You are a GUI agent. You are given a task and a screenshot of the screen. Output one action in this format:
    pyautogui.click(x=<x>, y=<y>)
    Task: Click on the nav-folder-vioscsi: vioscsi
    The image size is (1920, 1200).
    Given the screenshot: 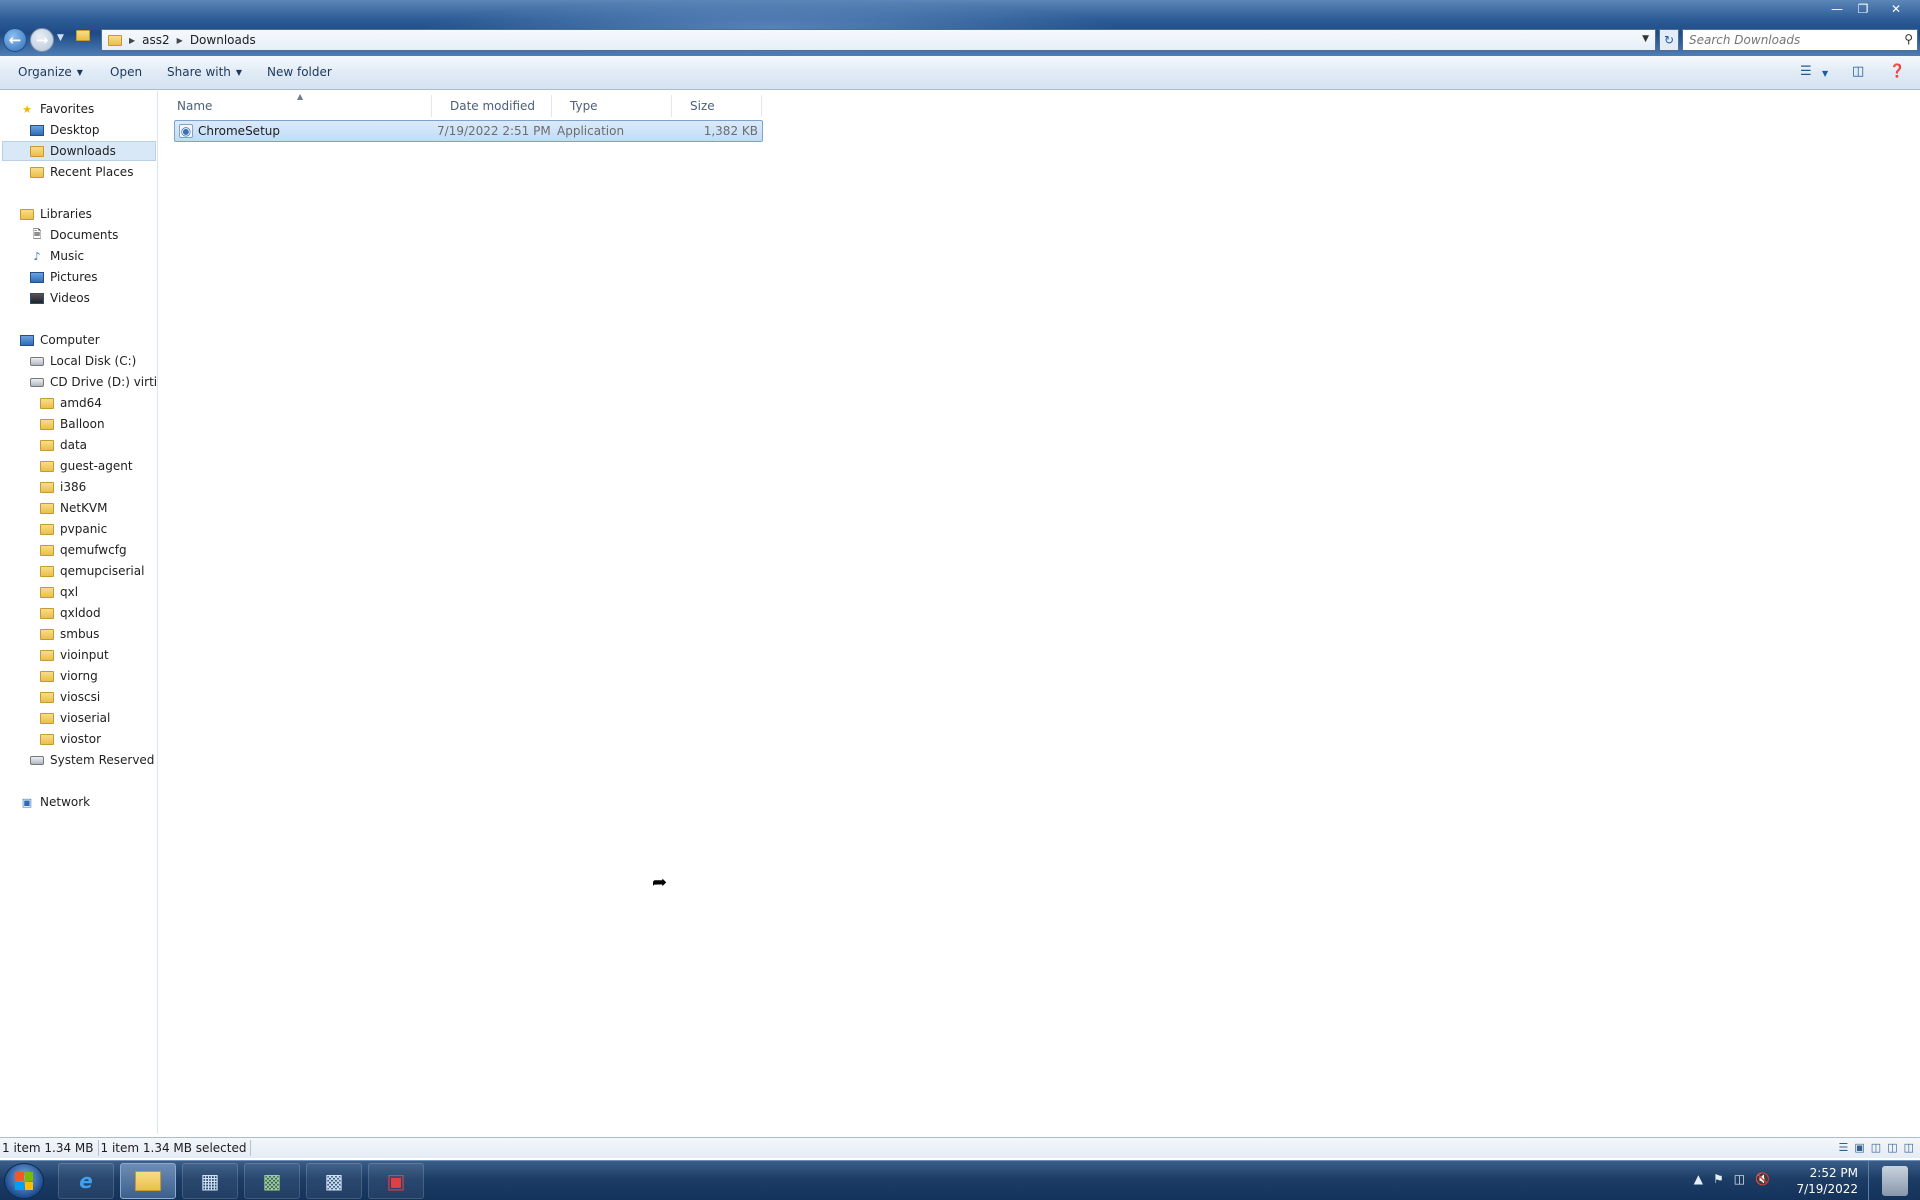 What is the action you would take?
    pyautogui.click(x=70, y=697)
    